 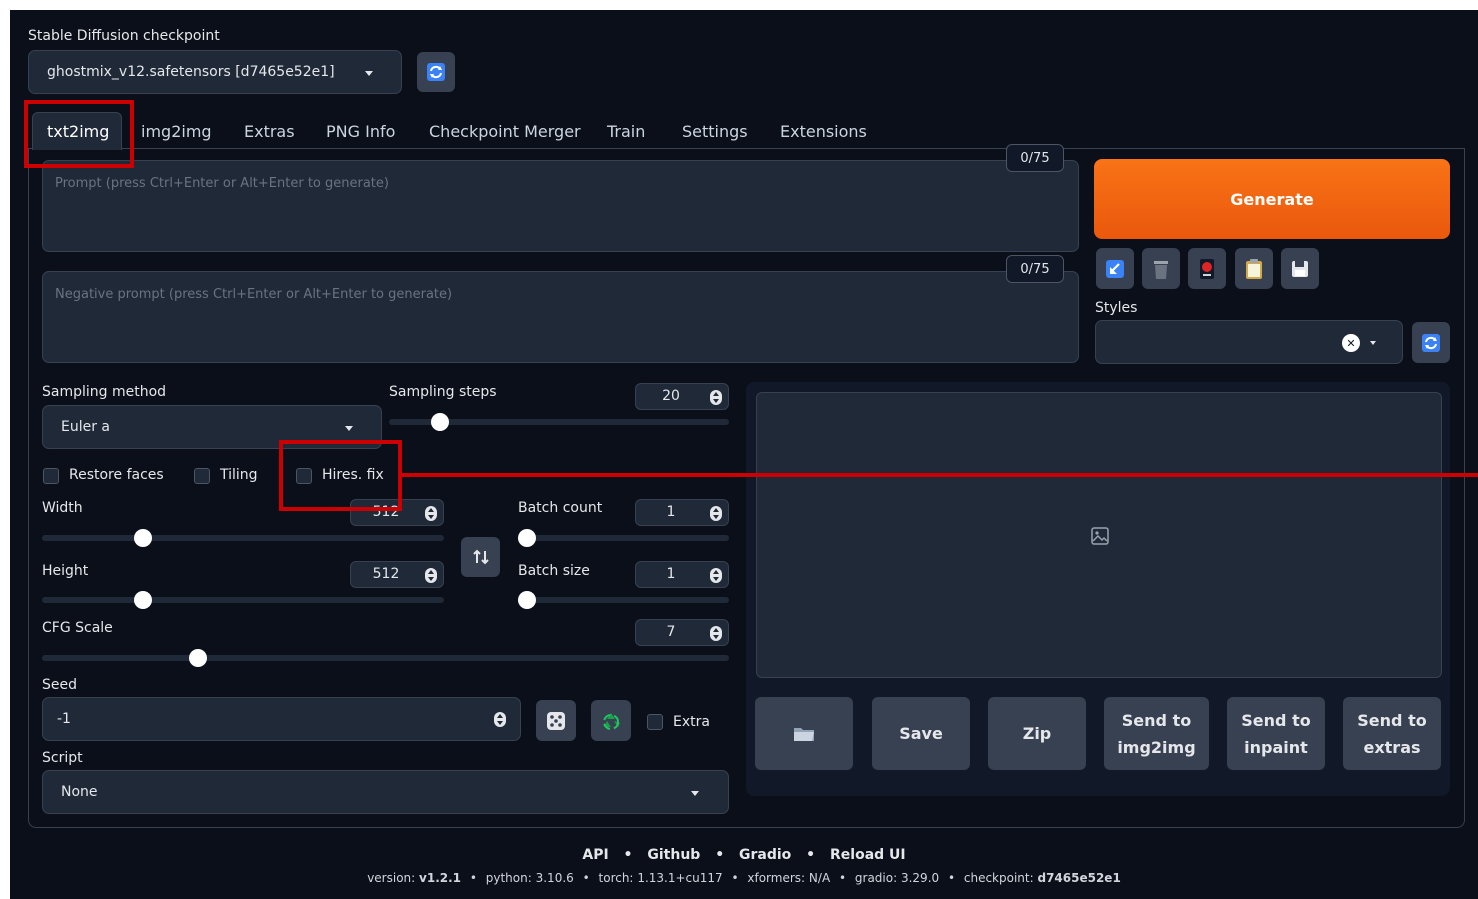 What do you see at coordinates (626, 131) in the screenshot?
I see `tab-train: Train` at bounding box center [626, 131].